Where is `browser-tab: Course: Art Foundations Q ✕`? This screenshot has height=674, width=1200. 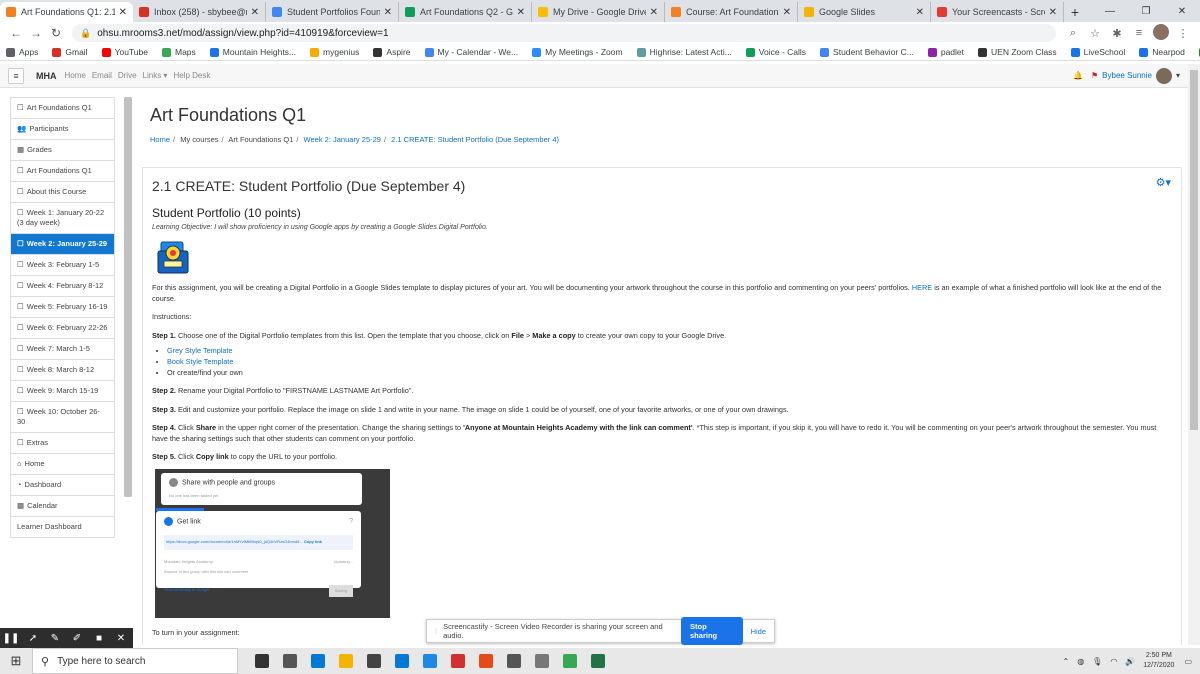
browser-tab: Course: Art Foundations Q ✕ is located at coordinates (731, 12).